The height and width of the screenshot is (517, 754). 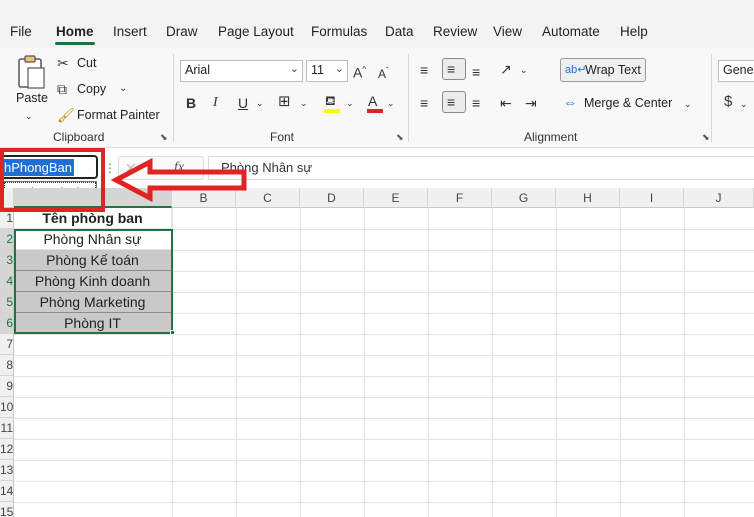 What do you see at coordinates (454, 102) in the screenshot?
I see `align-center-button: ≡` at bounding box center [454, 102].